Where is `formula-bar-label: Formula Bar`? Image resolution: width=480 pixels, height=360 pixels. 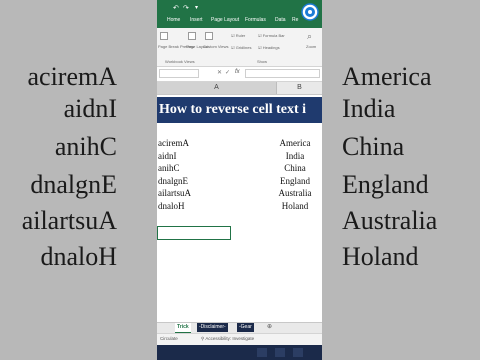 formula-bar-label: Formula Bar is located at coordinates (273, 35).